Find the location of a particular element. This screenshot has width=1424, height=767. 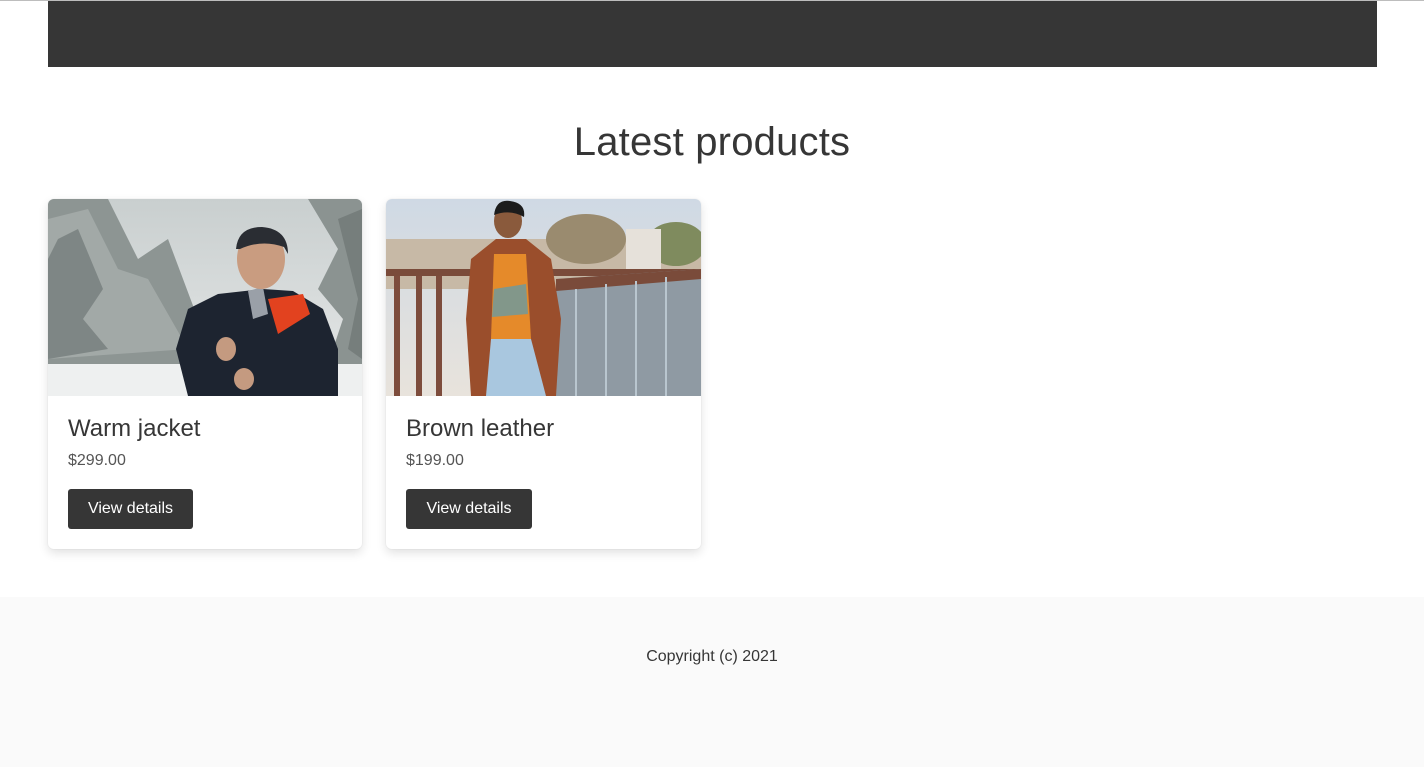

product-price: $299.00 is located at coordinates (97, 460).